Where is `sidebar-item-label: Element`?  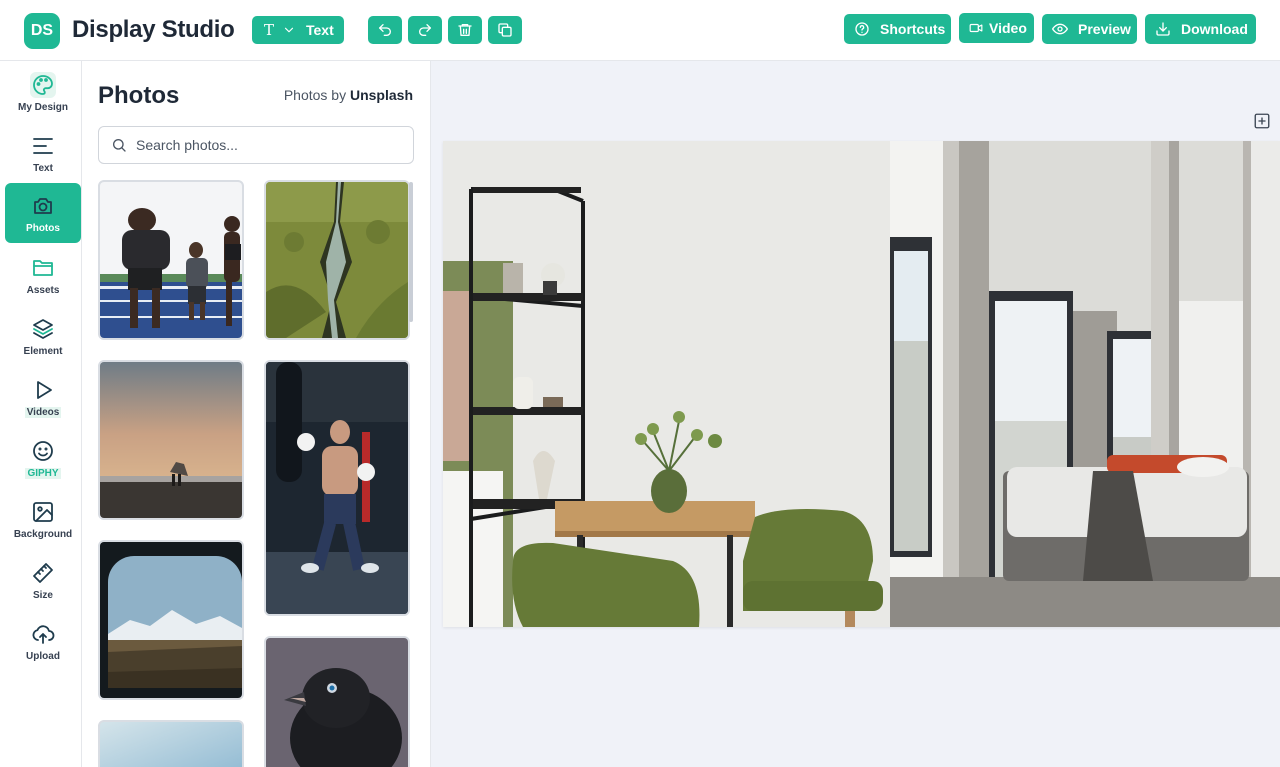
sidebar-item-label: Element is located at coordinates (43, 351).